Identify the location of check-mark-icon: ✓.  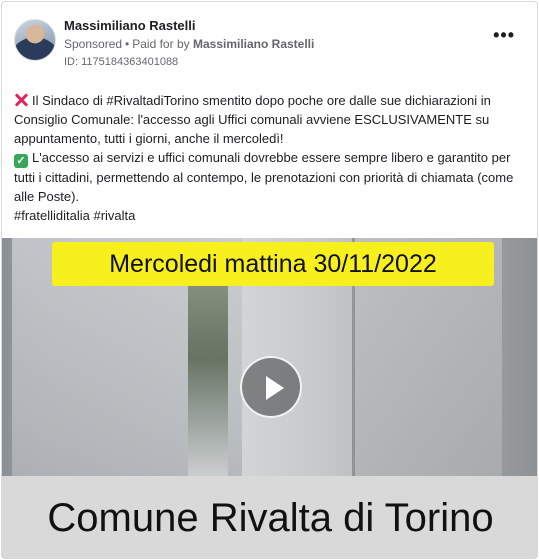
(21, 161).